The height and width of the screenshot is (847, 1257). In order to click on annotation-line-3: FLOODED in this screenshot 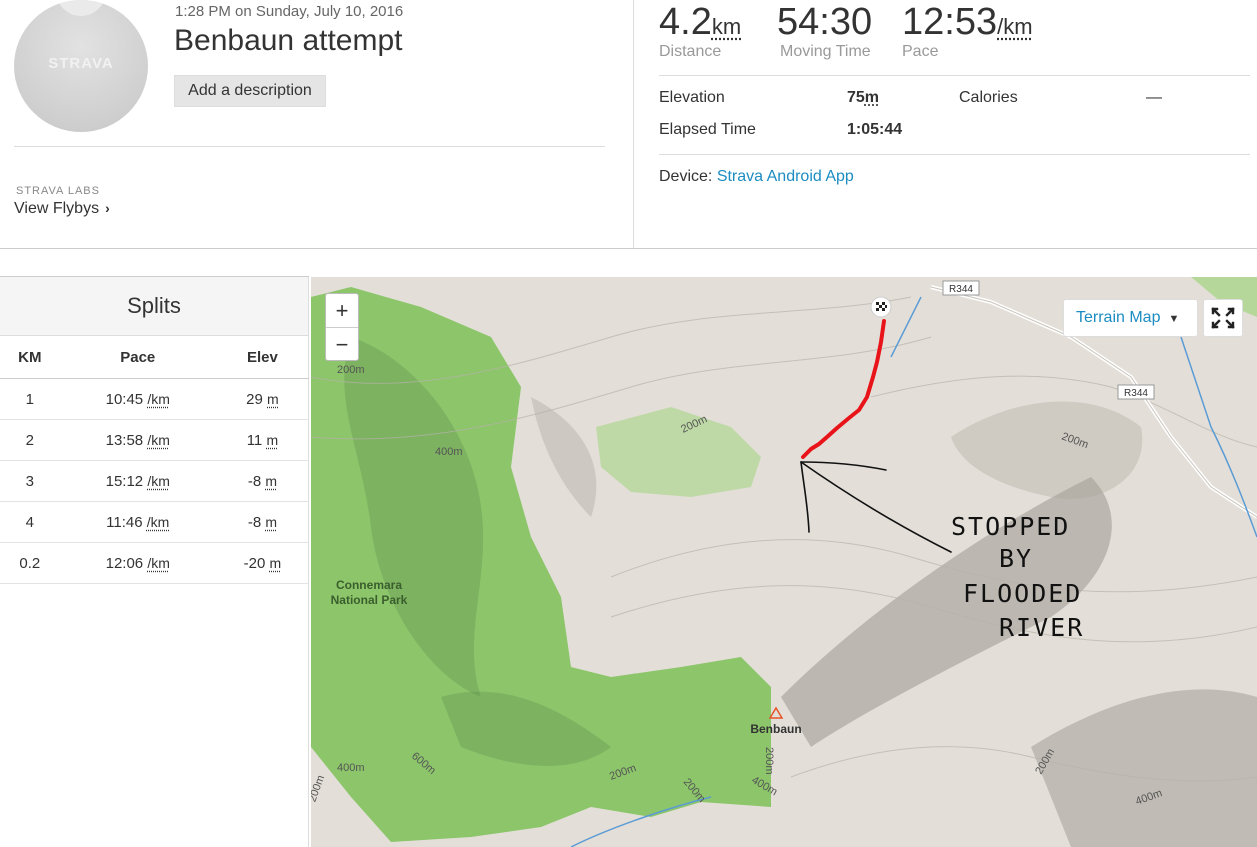, I will do `click(1022, 593)`.